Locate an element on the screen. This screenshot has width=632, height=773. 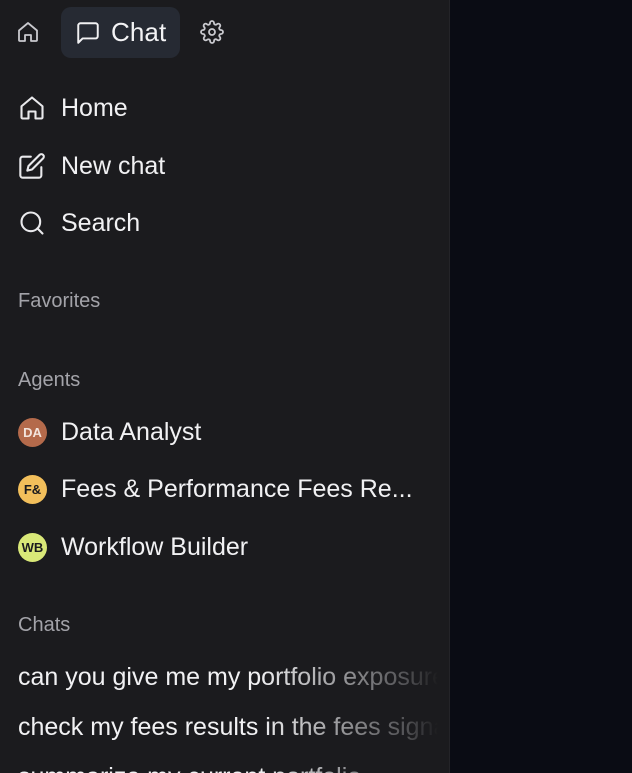
agent-item-label: Data Analyst is located at coordinates (131, 431).